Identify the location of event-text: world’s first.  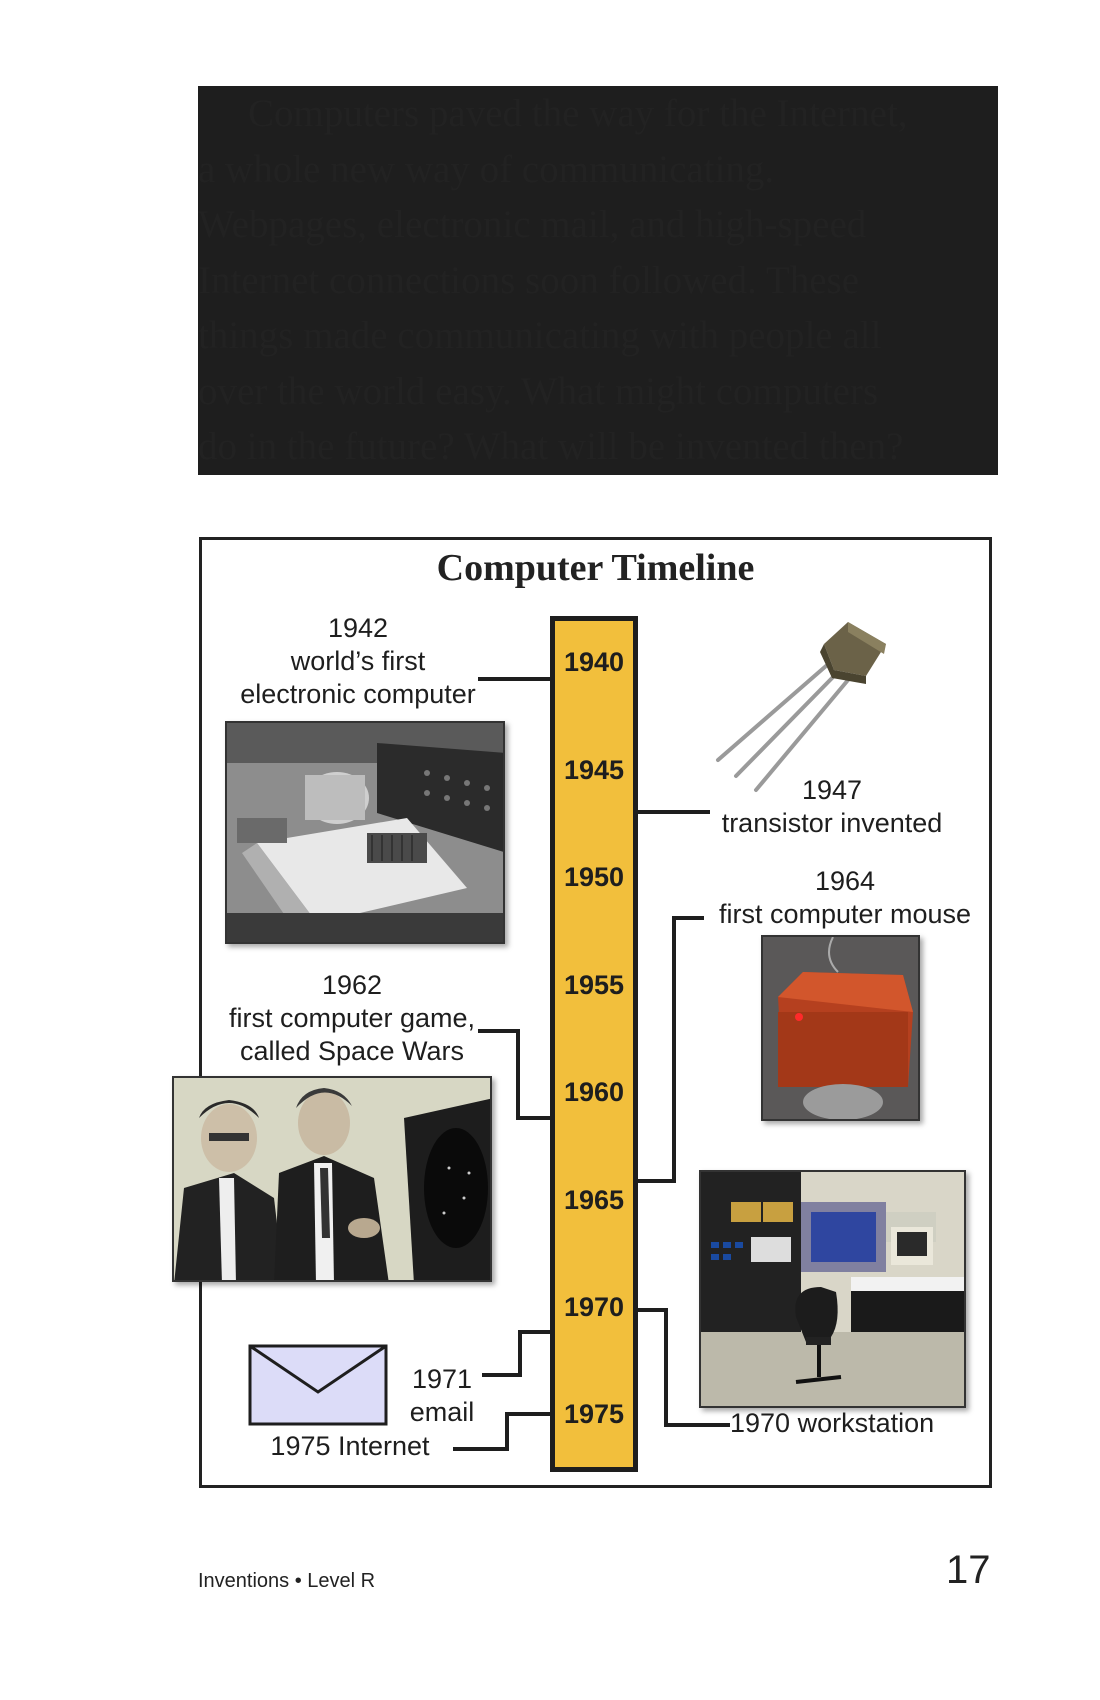
(358, 661).